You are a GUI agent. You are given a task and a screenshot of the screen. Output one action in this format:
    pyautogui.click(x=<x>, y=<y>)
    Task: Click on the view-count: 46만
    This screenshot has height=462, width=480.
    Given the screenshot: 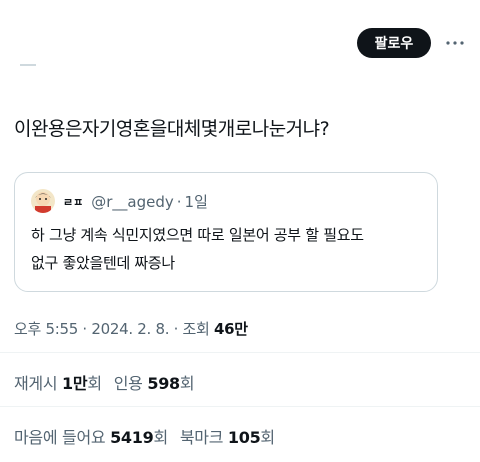 What is the action you would take?
    pyautogui.click(x=231, y=329)
    